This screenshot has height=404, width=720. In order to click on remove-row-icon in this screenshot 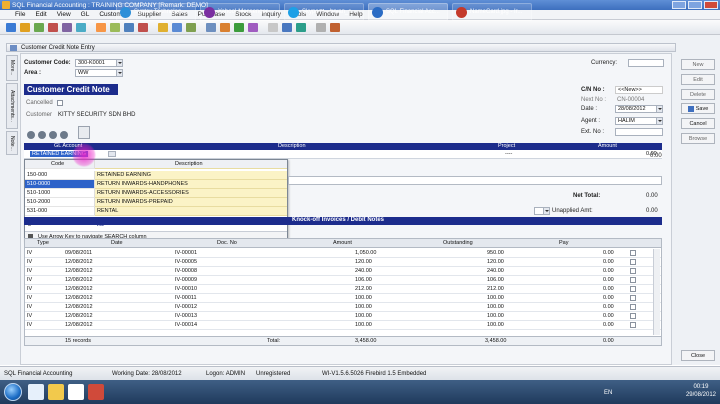, I will do `click(42, 135)`.